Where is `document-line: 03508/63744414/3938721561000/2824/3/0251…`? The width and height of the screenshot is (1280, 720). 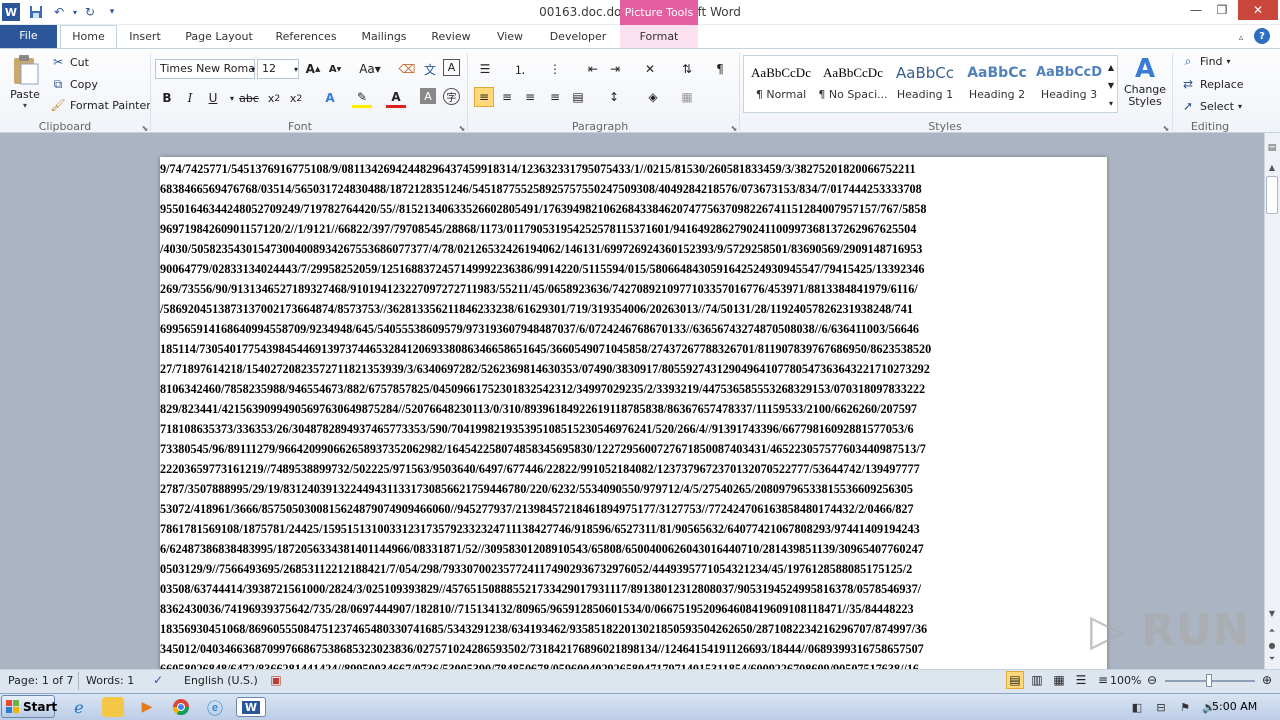
document-line: 03508/63744414/3938721561000/2824/3/0251… is located at coordinates (633, 589).